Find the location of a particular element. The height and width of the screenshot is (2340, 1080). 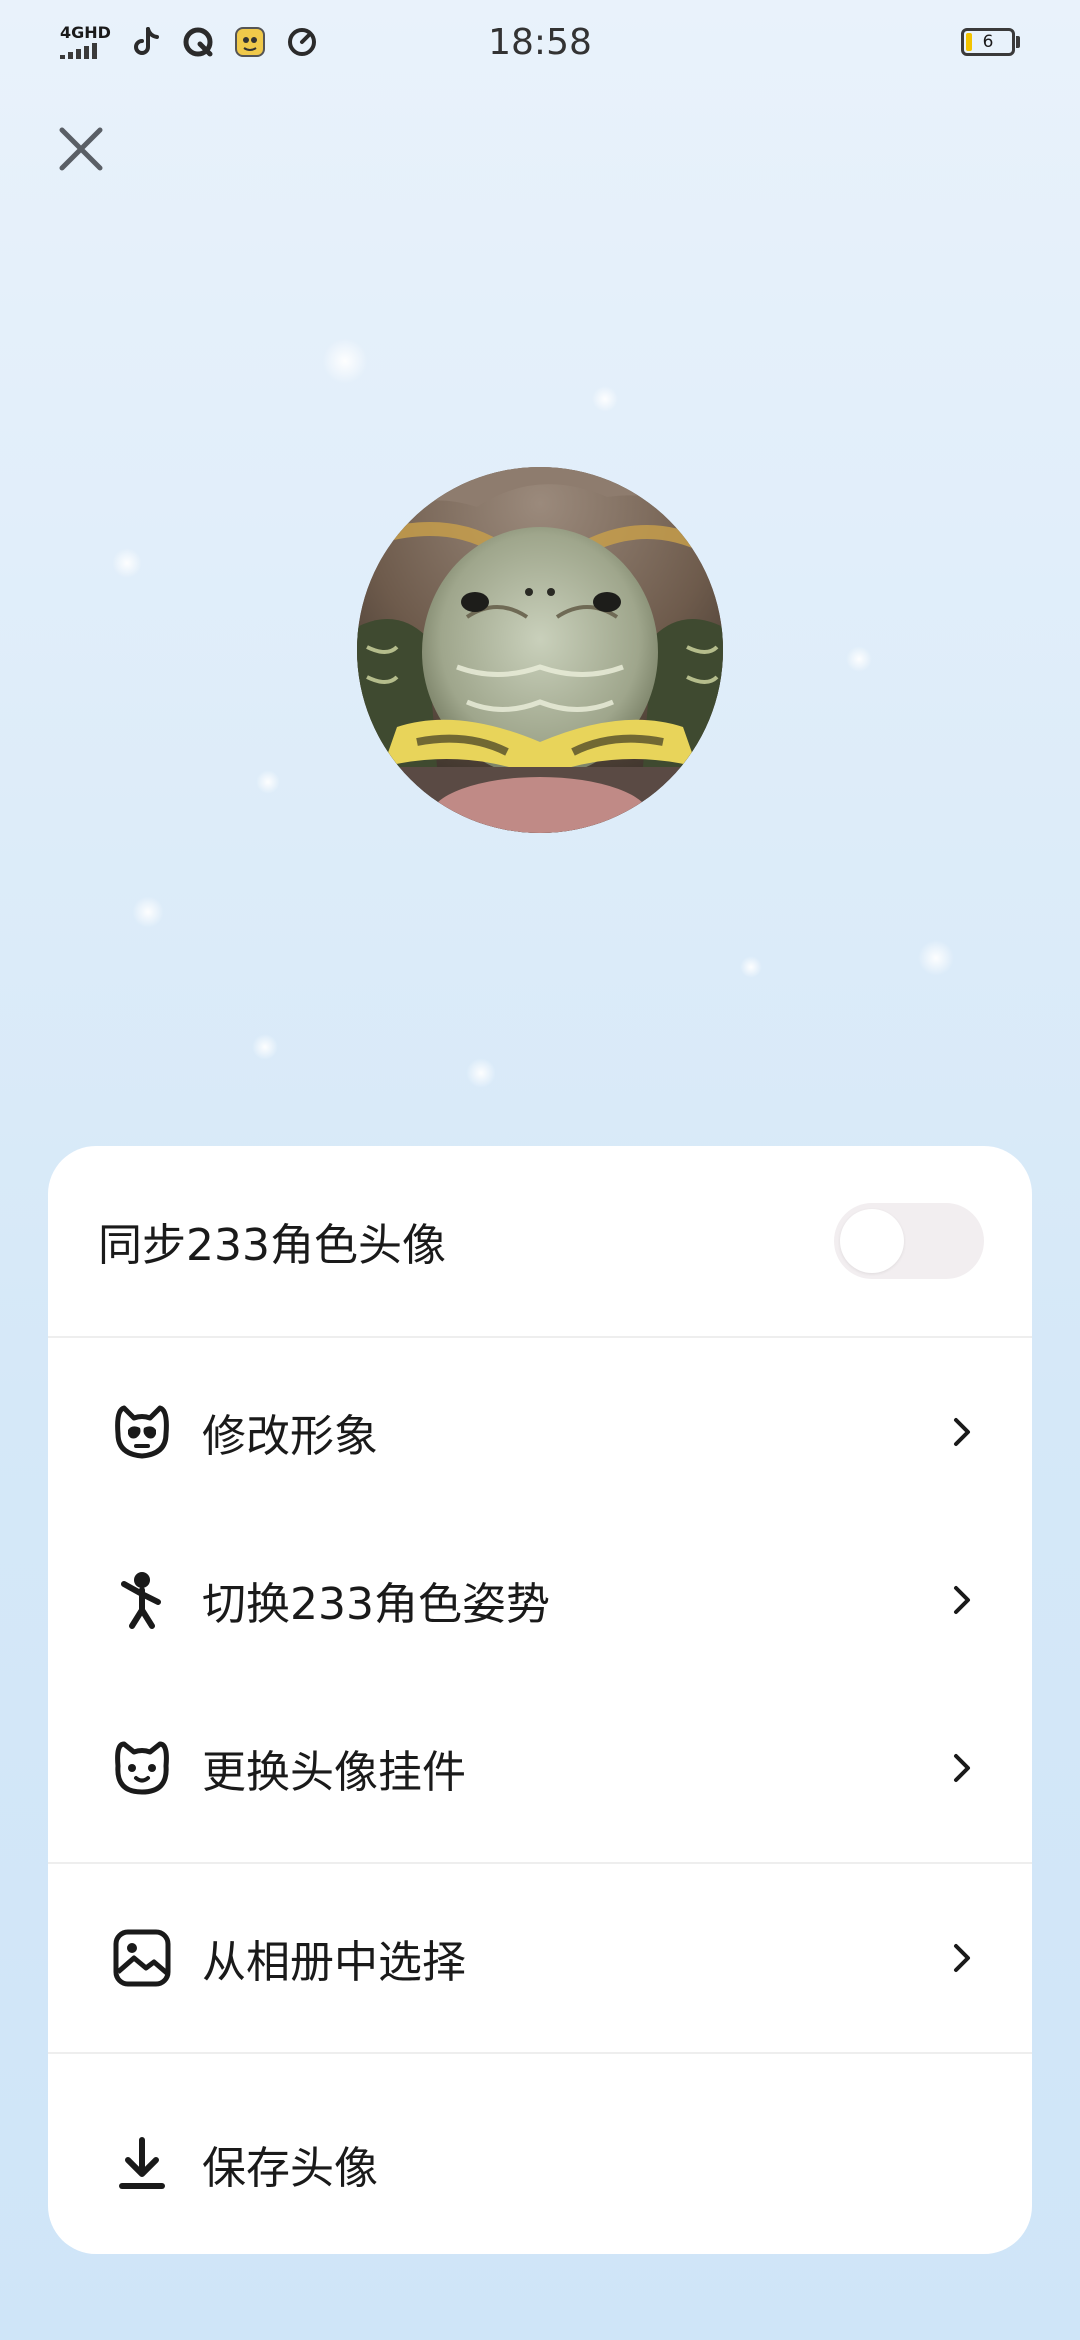

cat-face-icon is located at coordinates (142, 1432).